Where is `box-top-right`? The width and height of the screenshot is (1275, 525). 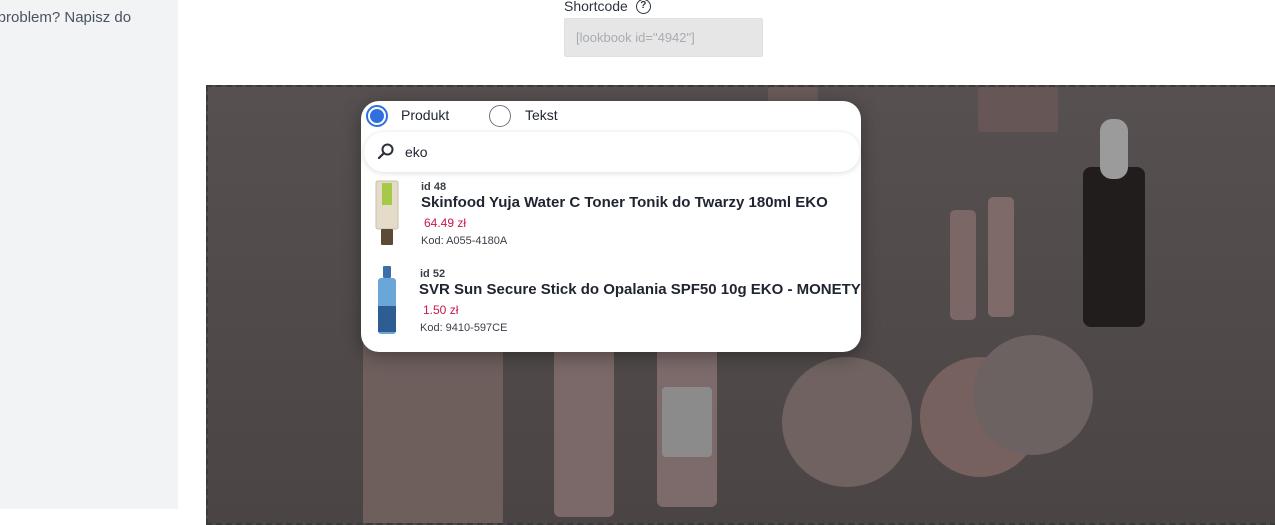 box-top-right is located at coordinates (1018, 109).